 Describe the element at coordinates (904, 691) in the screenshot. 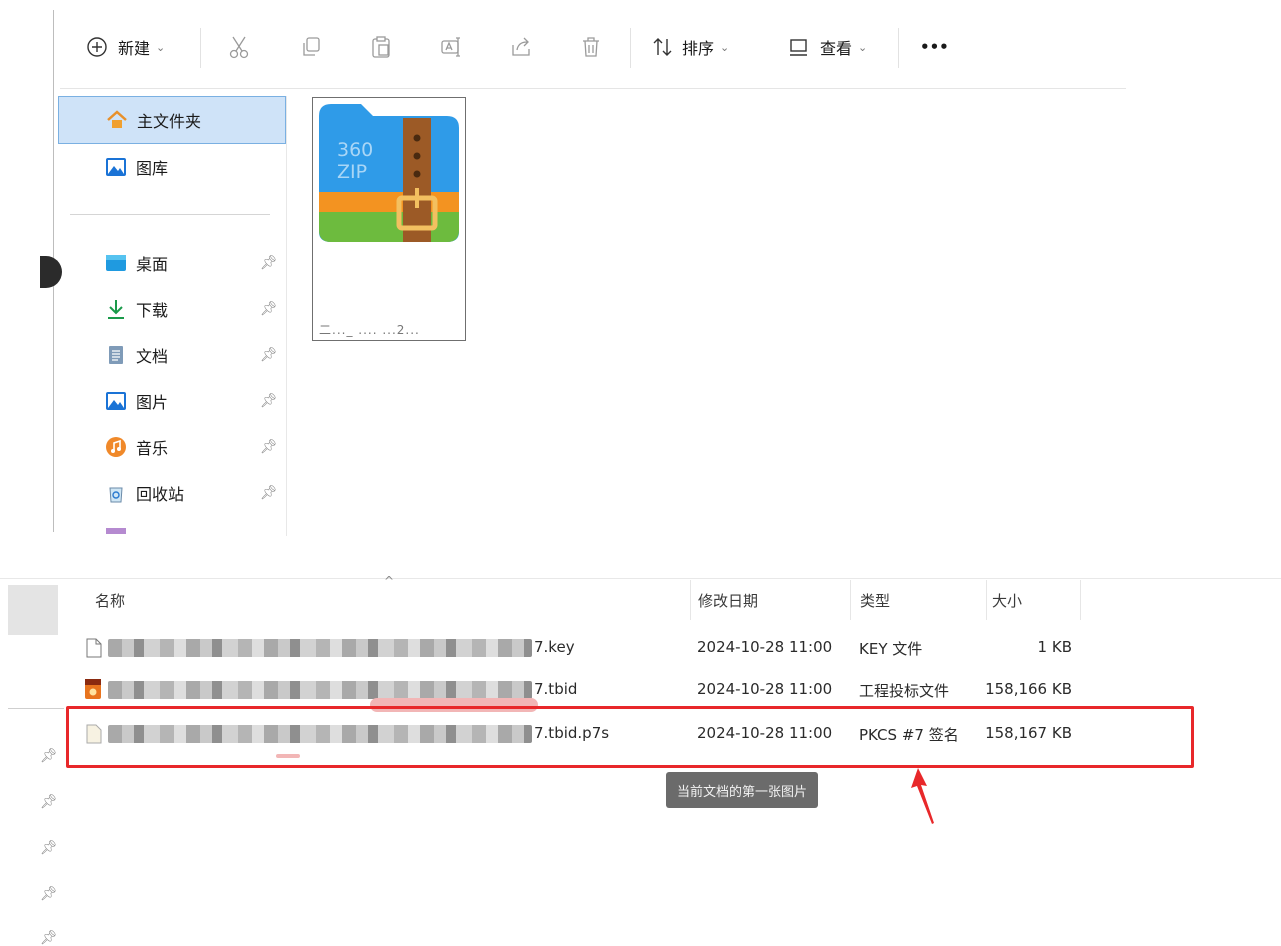

I see `file-type: 工程投标文件` at that location.